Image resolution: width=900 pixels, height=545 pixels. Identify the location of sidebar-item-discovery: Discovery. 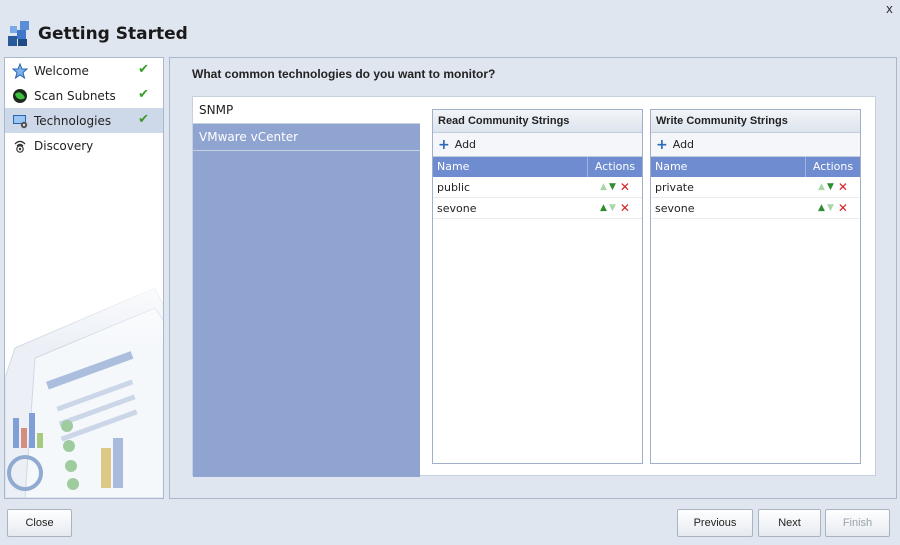
(84, 145).